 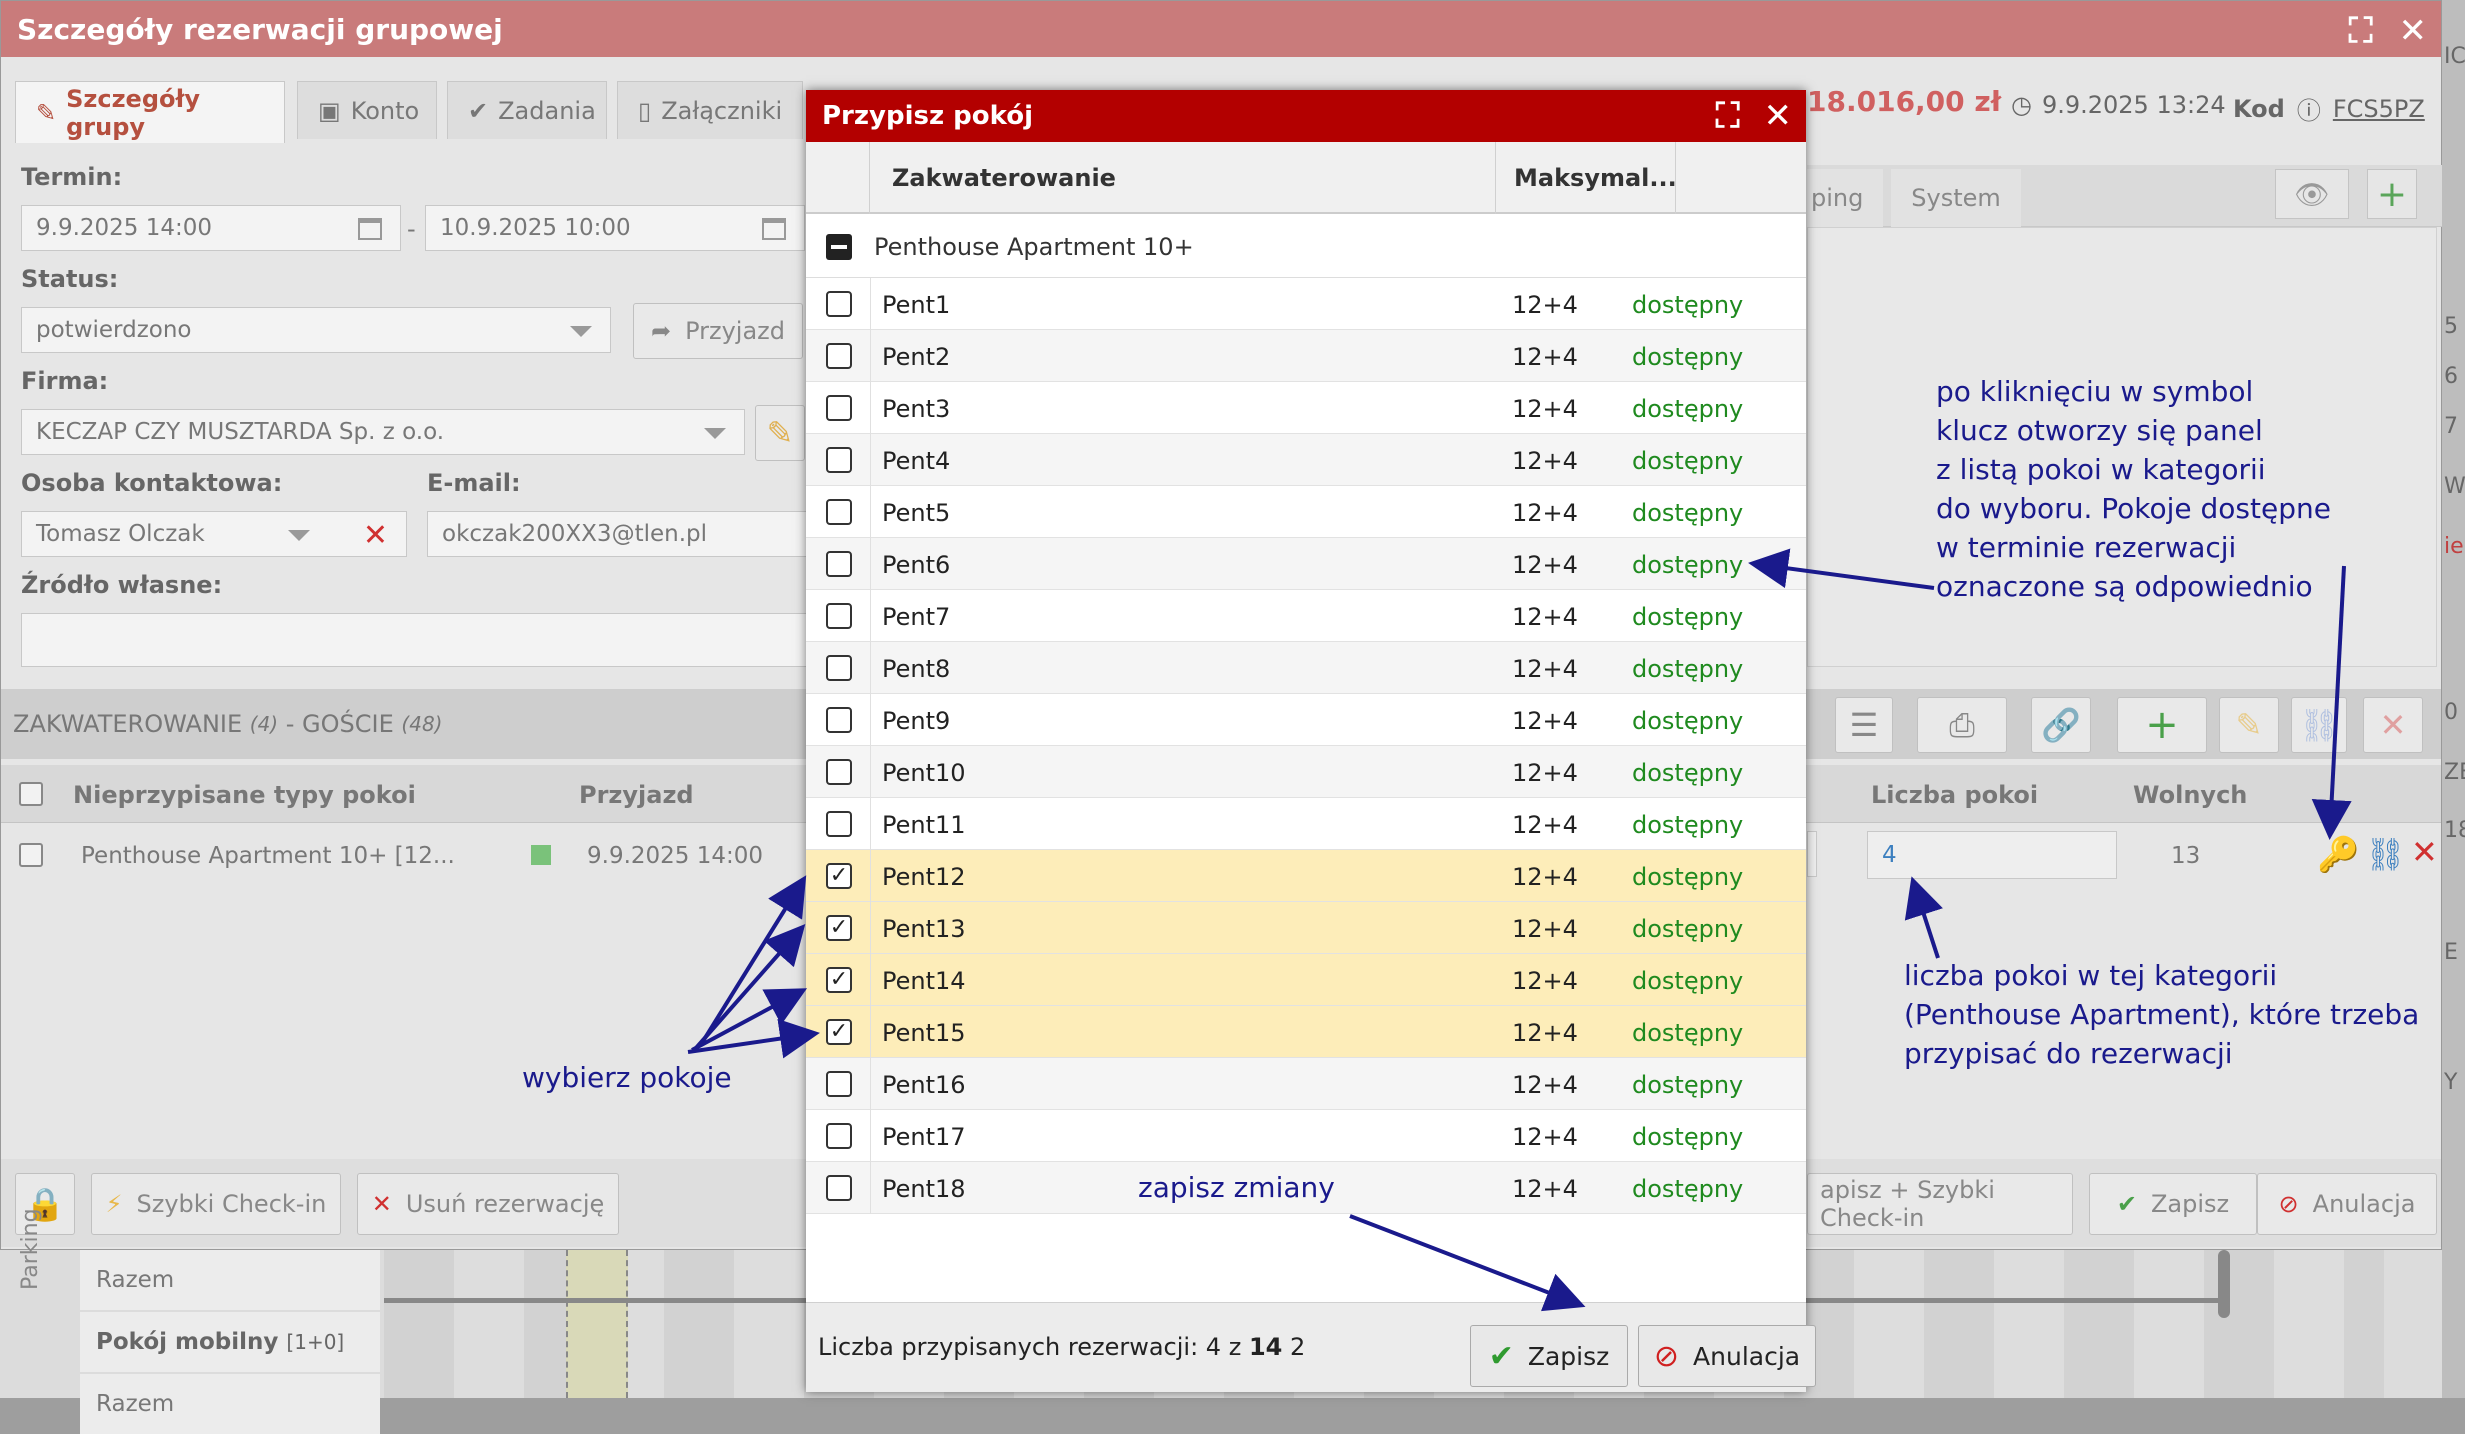 What do you see at coordinates (211, 228) in the screenshot?
I see `date-from-input: 9.9.2025 14:00` at bounding box center [211, 228].